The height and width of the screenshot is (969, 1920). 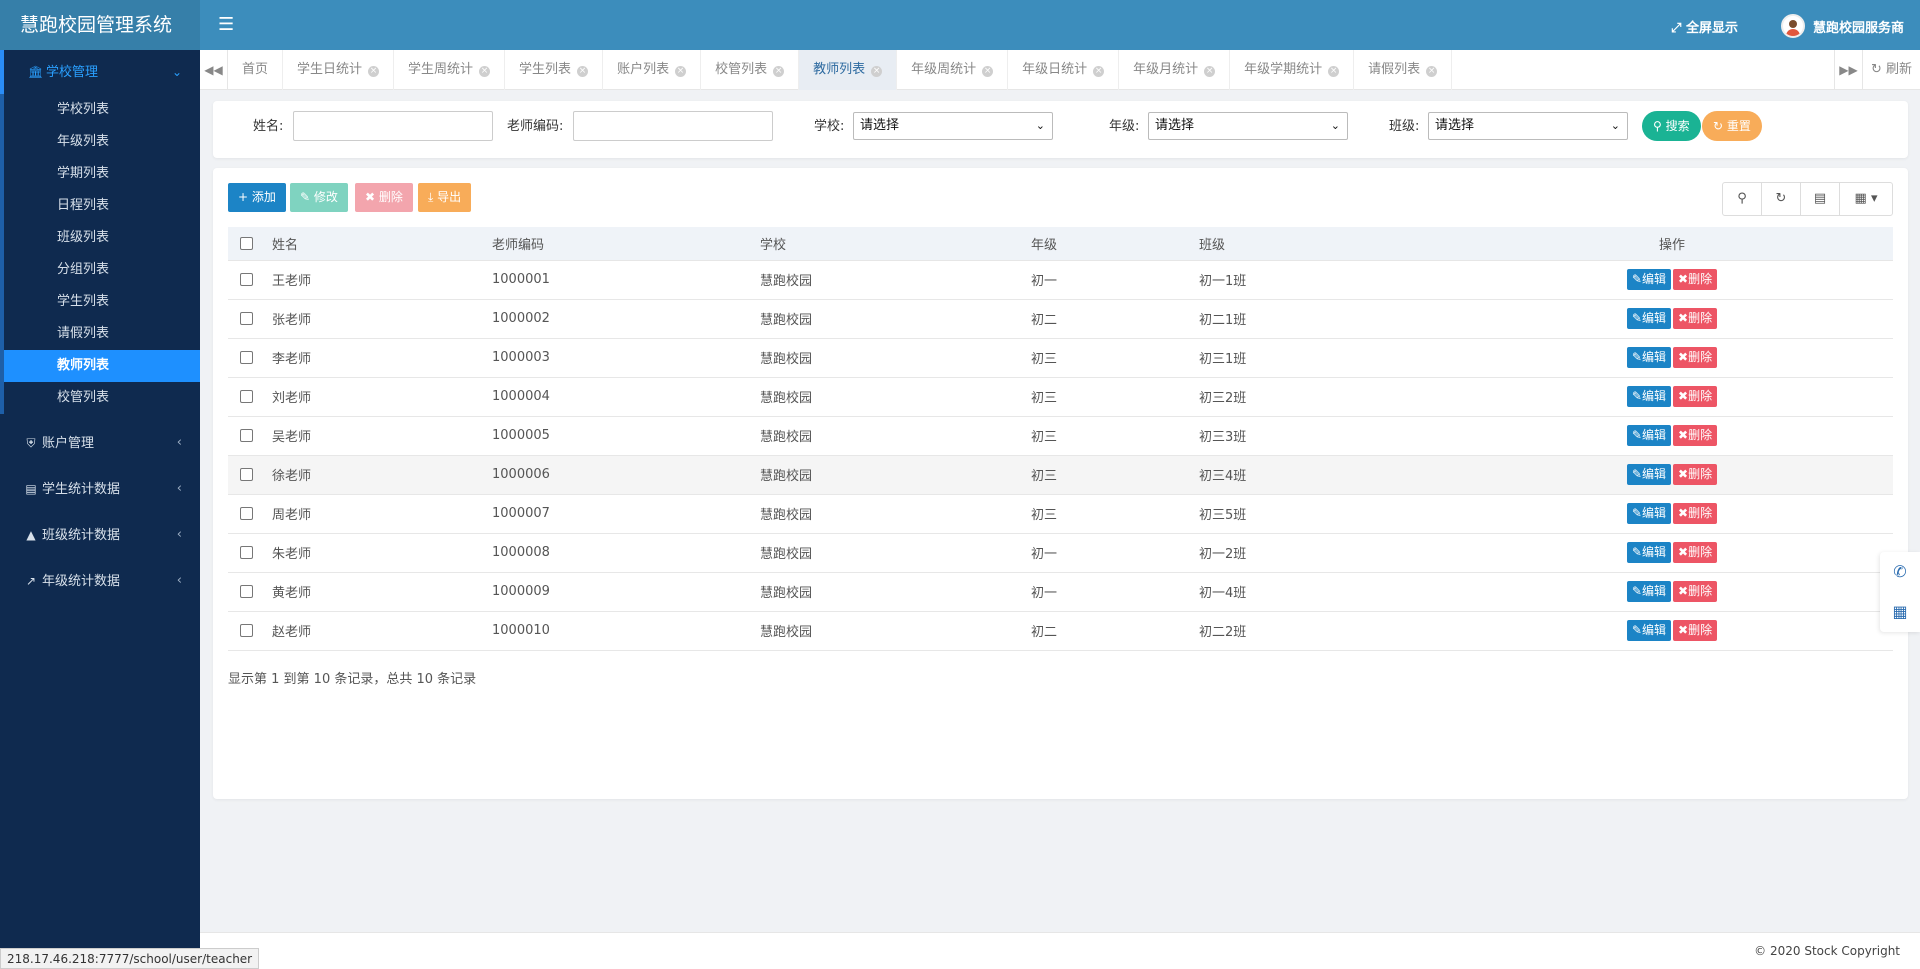 What do you see at coordinates (1528, 126) in the screenshot?
I see `class-select: 请选择 ⌄` at bounding box center [1528, 126].